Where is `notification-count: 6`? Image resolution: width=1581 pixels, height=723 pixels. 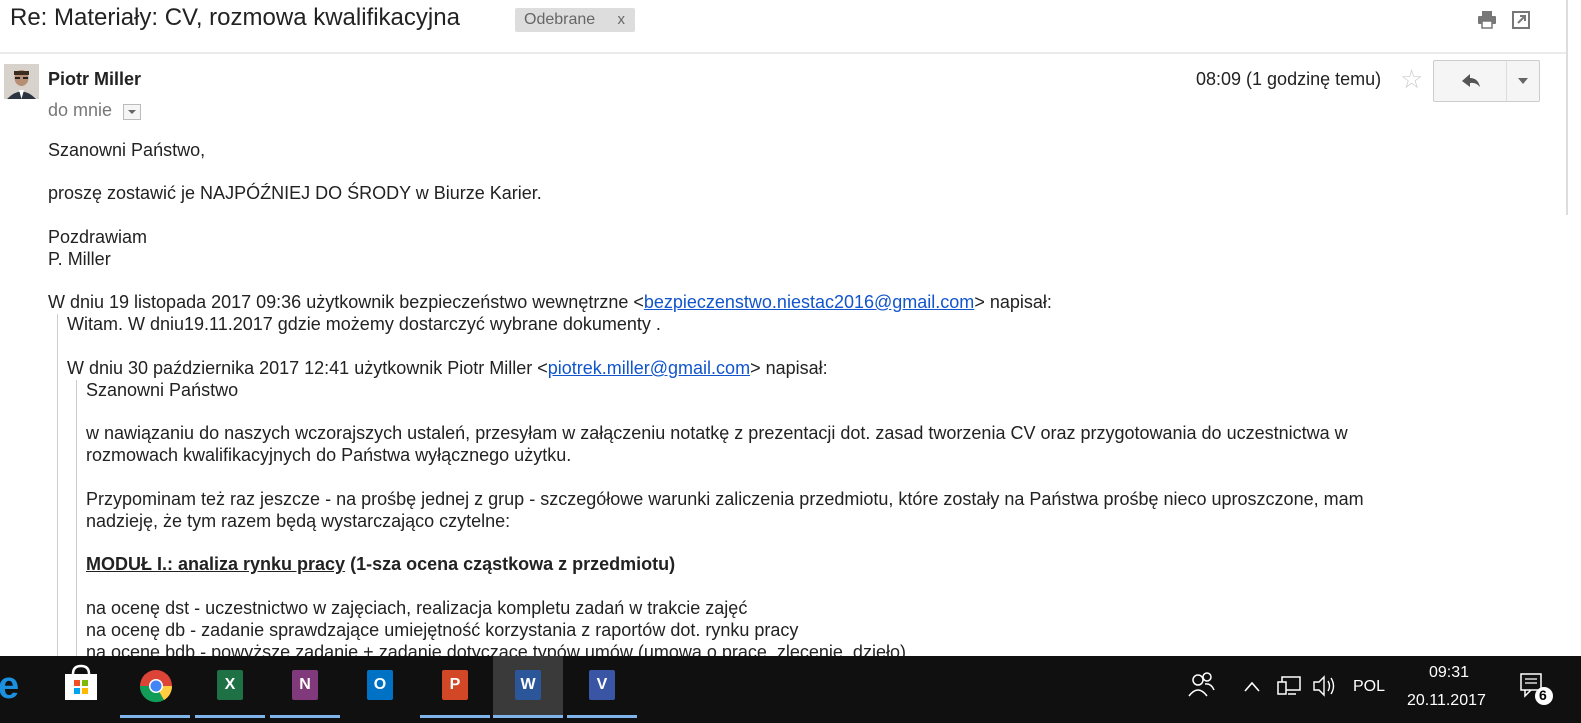
notification-count: 6 is located at coordinates (1543, 695).